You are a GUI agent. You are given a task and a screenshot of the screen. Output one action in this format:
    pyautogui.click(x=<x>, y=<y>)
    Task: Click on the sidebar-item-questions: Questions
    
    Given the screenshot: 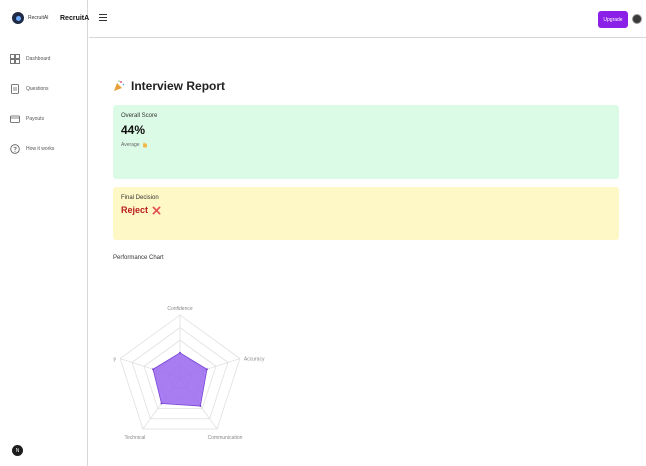 What is the action you would take?
    pyautogui.click(x=47, y=89)
    